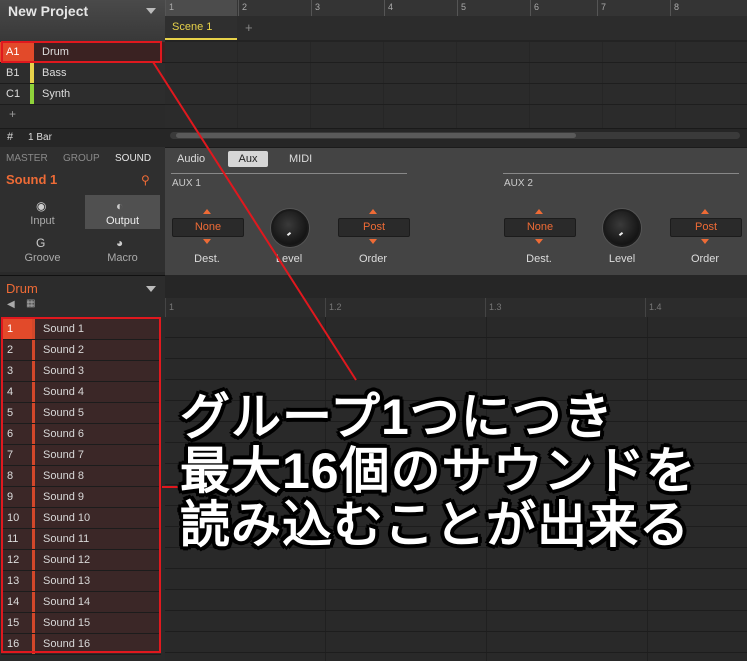  Describe the element at coordinates (438, 471) in the screenshot. I see `callout-line: 最大16個のサウンドを` at that location.